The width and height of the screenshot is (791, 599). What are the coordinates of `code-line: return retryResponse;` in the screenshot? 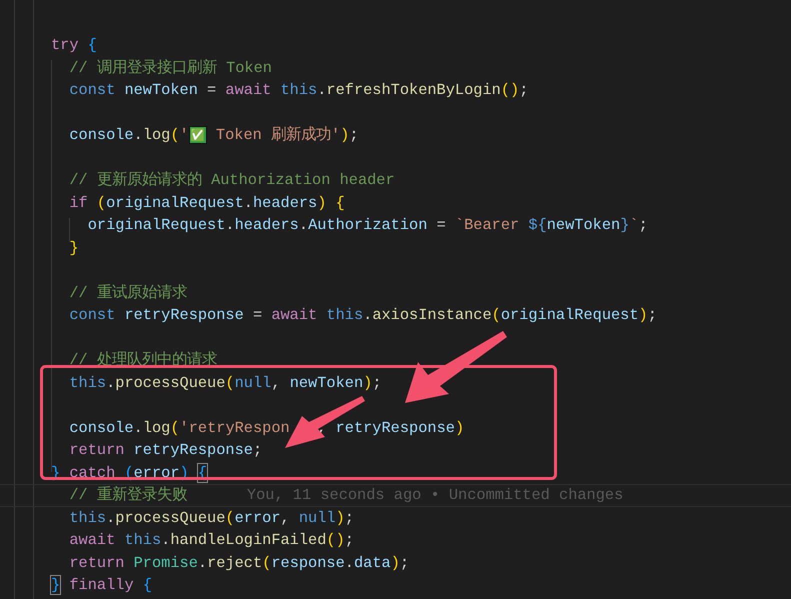 It's located at (165, 450).